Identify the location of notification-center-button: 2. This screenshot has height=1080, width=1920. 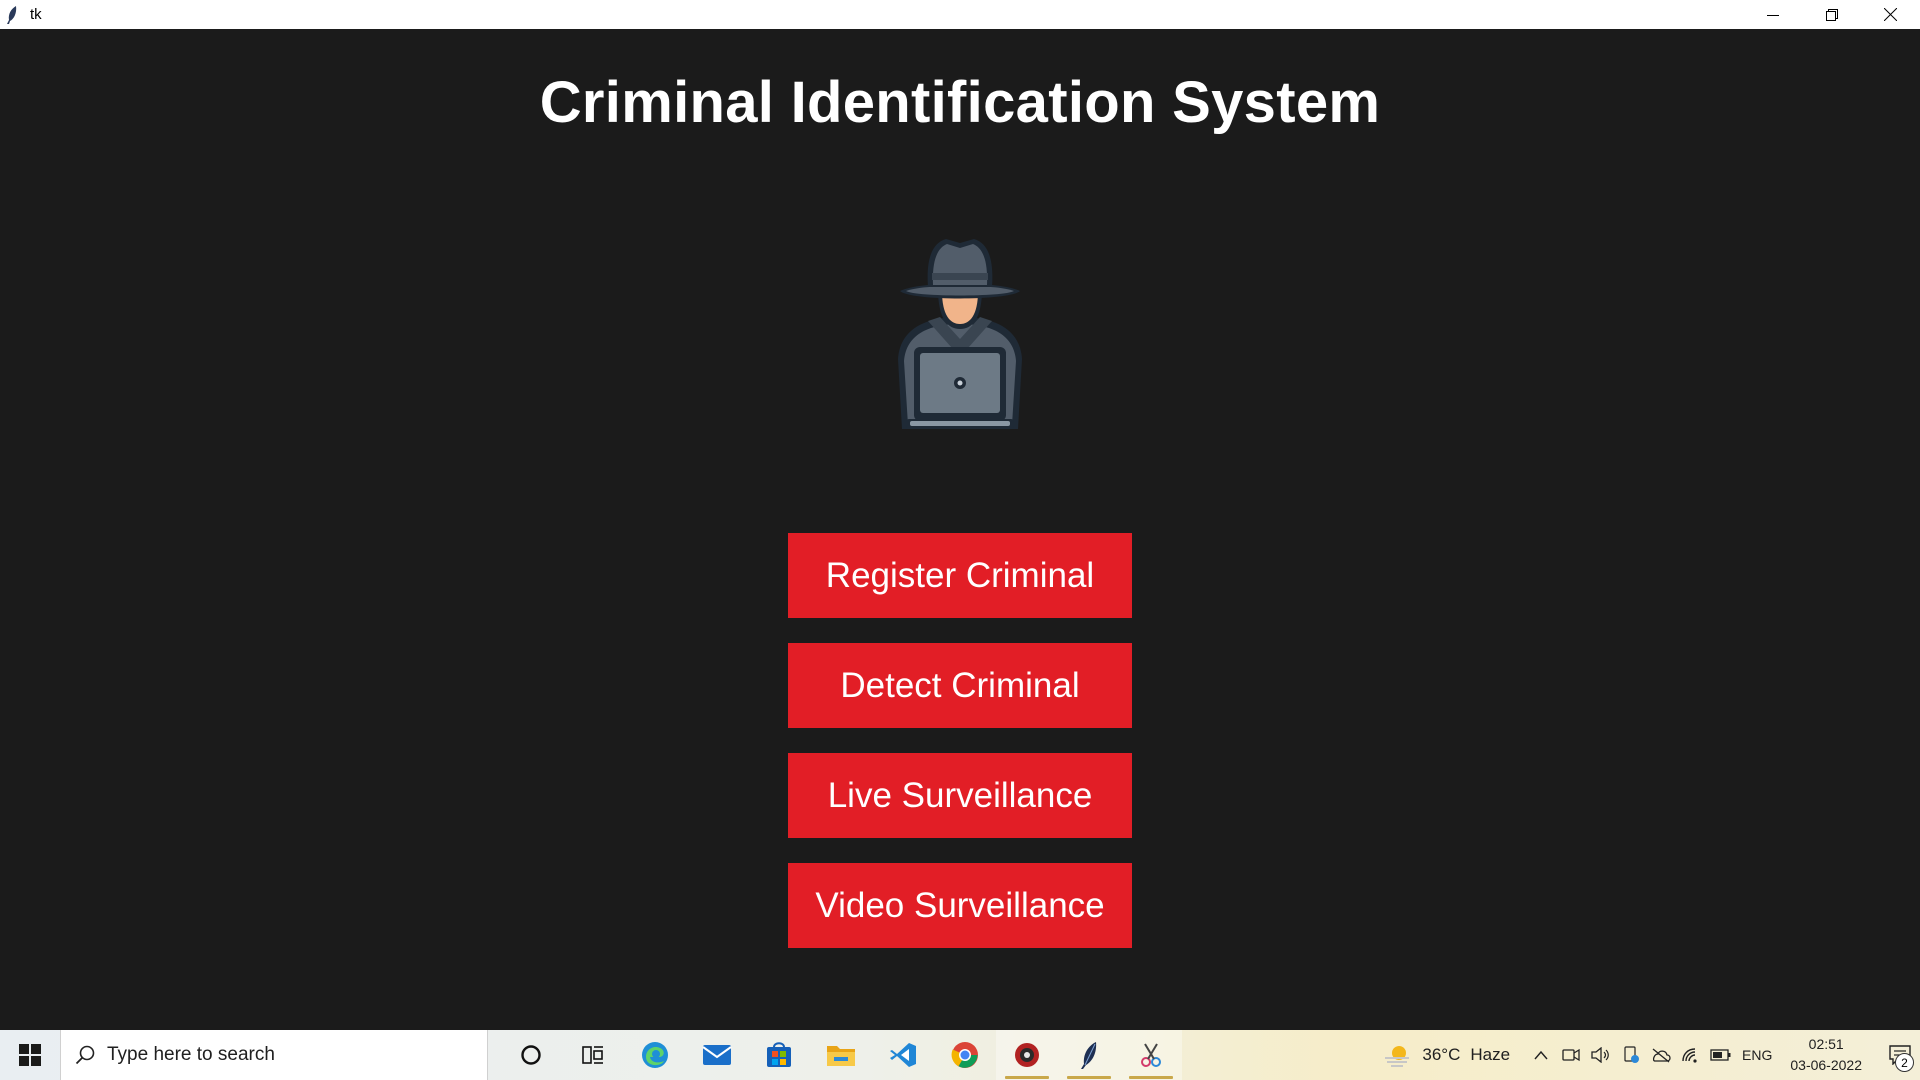
(1900, 1055).